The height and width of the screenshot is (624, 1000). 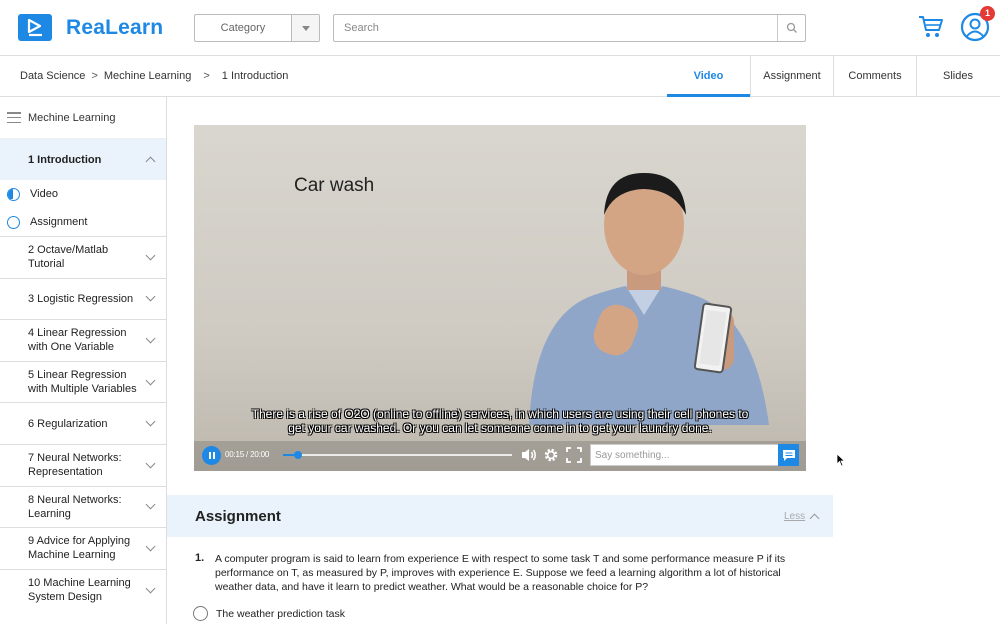 I want to click on tab-video: Video, so click(x=708, y=76).